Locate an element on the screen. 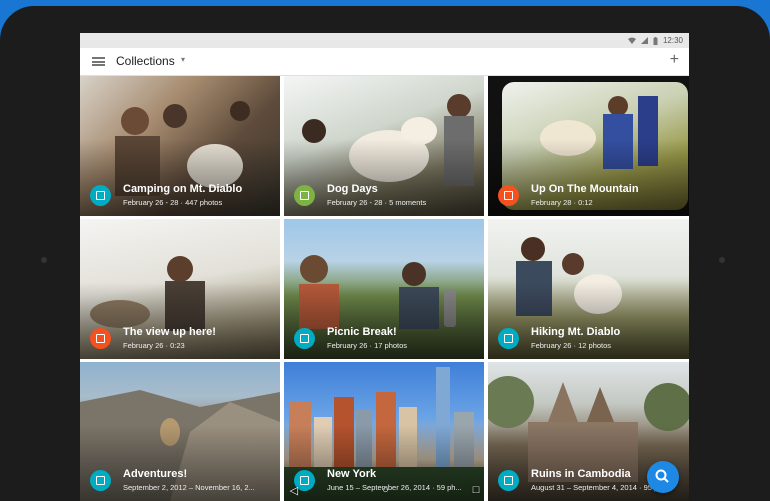 Image resolution: width=770 pixels, height=501 pixels. front-camera is located at coordinates (44, 260).